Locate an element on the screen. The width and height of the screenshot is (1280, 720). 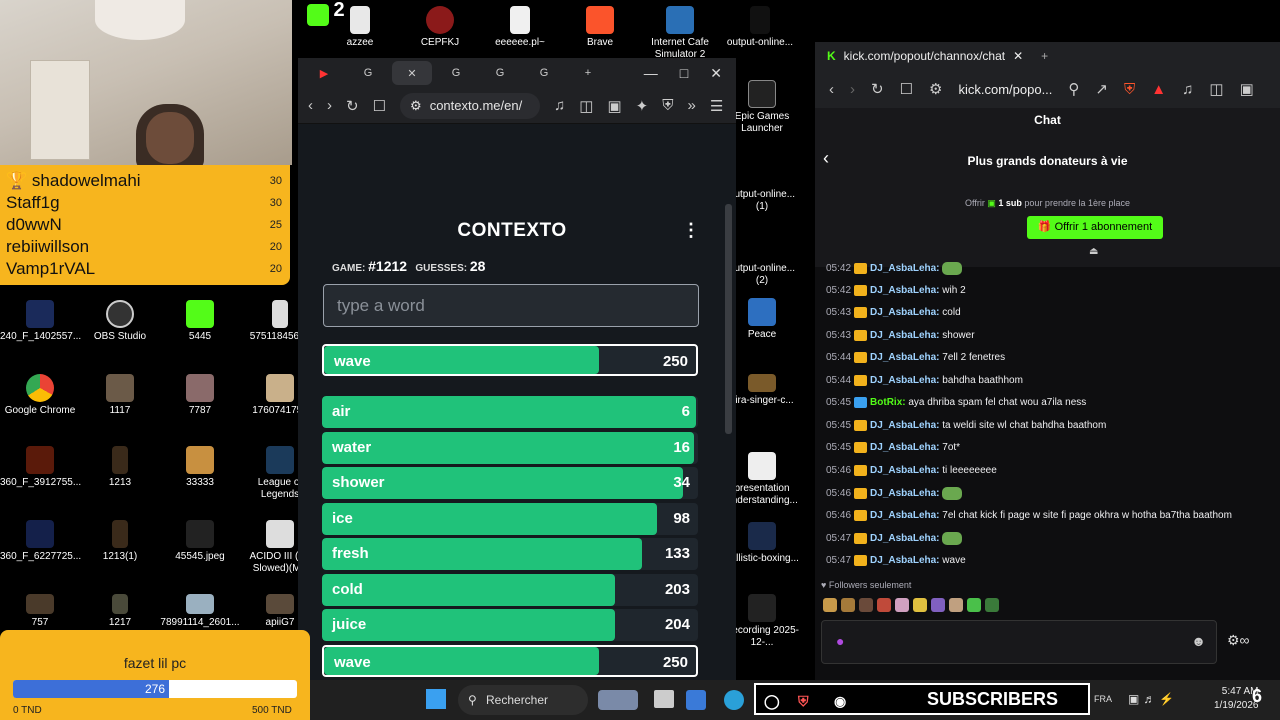
taskbar-search: ⚲ Rechercher is located at coordinates (523, 700).